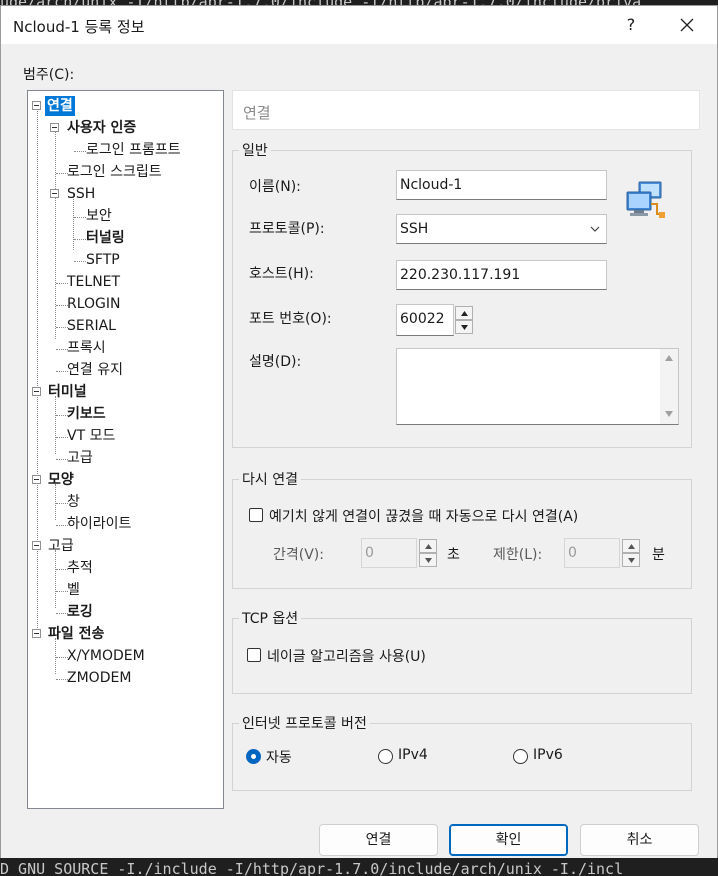 The height and width of the screenshot is (876, 718). Describe the element at coordinates (389, 553) in the screenshot. I see `interval-field: 0` at that location.